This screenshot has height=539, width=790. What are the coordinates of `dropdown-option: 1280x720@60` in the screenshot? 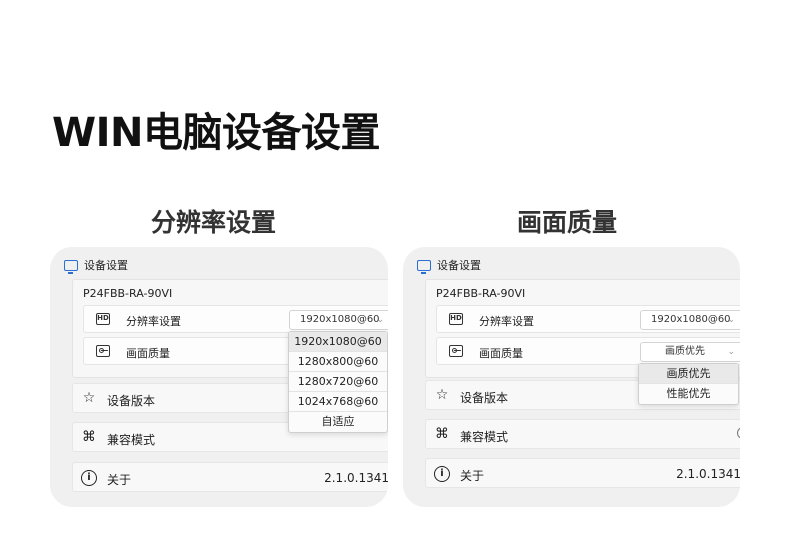 It's located at (338, 382).